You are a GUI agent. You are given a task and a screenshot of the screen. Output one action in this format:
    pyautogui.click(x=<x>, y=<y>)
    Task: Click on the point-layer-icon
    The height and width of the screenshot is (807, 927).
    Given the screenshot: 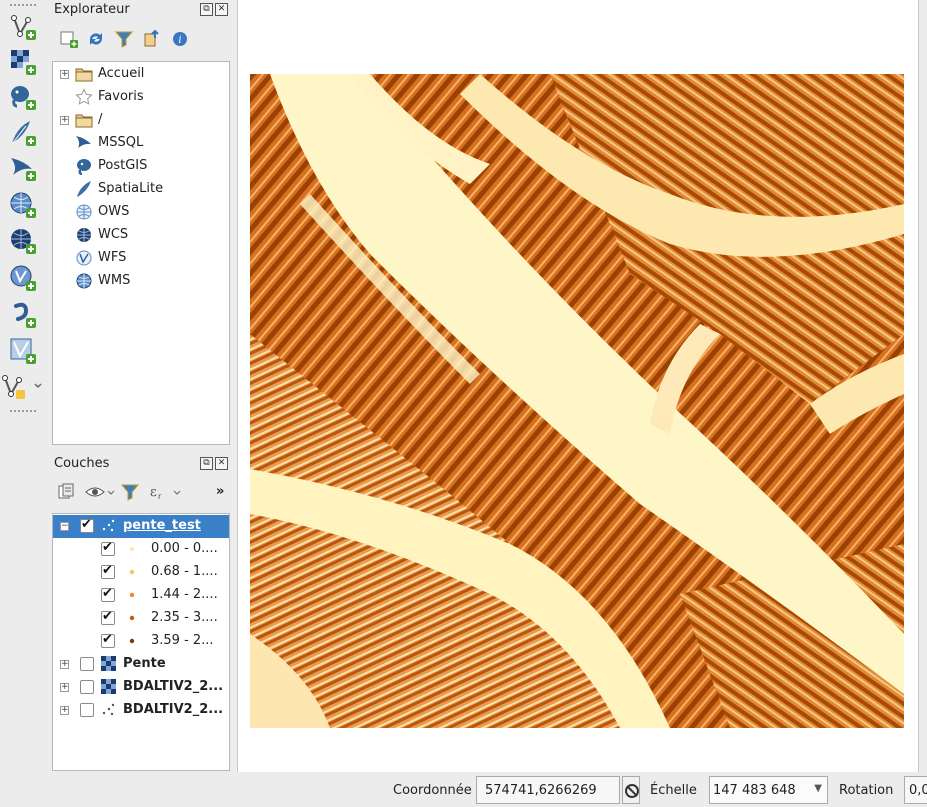 What is the action you would take?
    pyautogui.click(x=109, y=710)
    